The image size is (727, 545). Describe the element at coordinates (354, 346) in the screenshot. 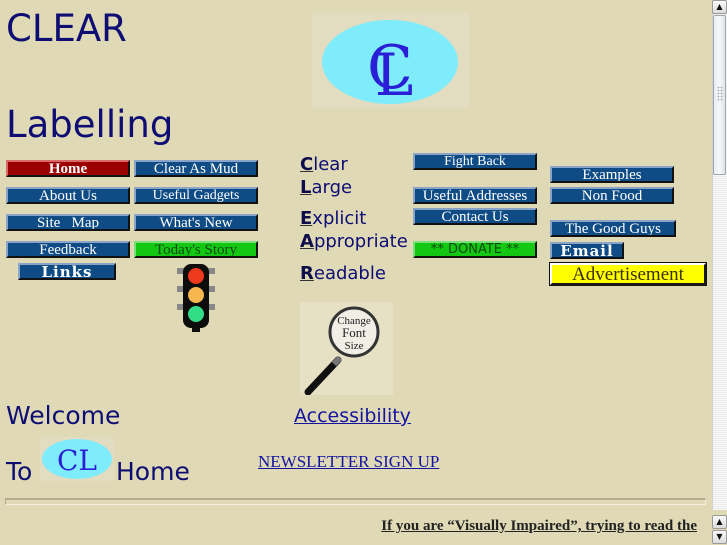

I see `font-size-image-text: Size` at that location.